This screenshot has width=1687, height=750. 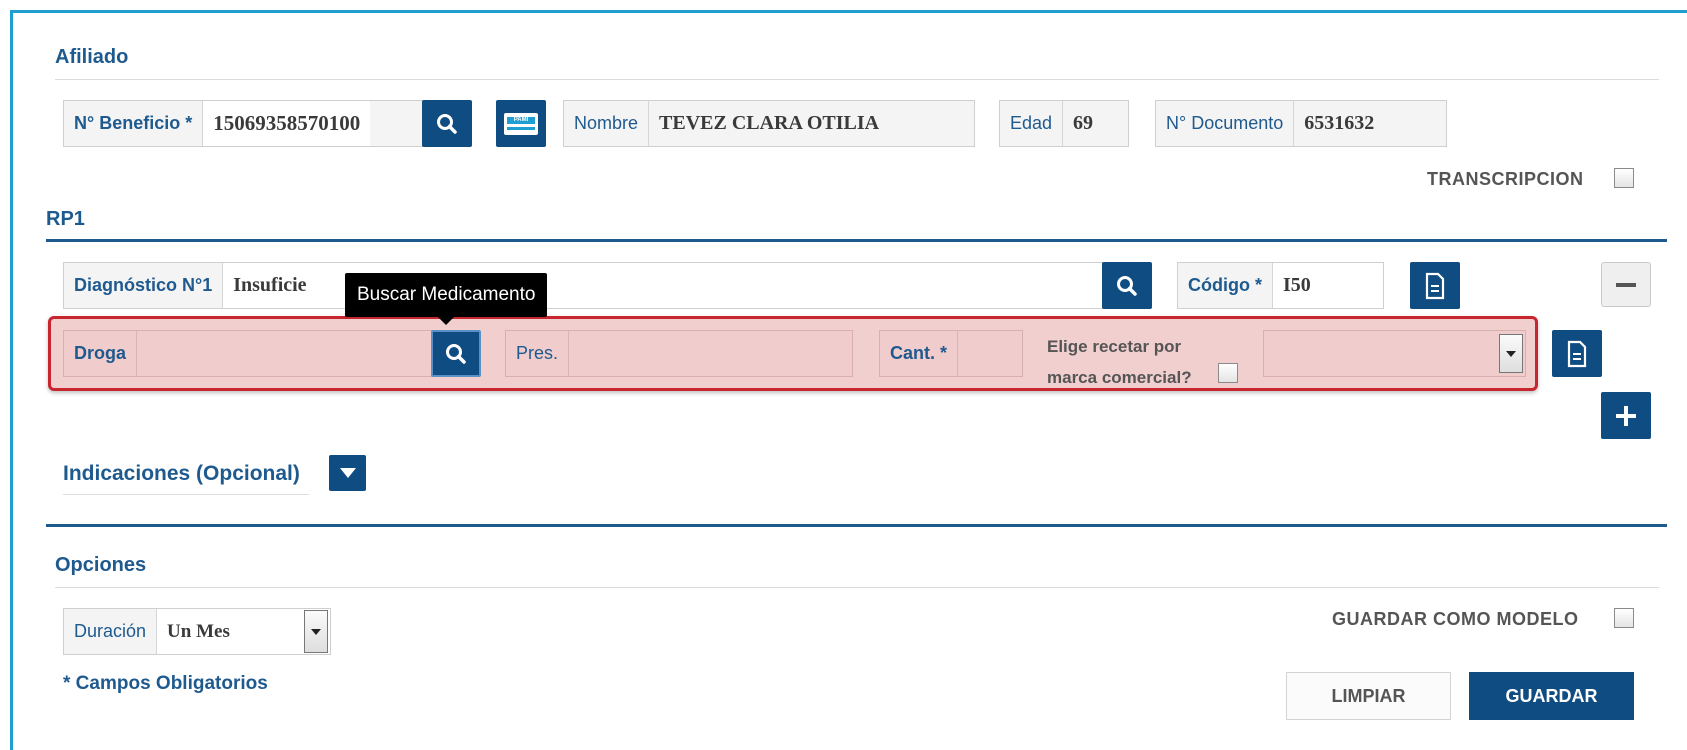 I want to click on pres-label: Pres., so click(x=538, y=353).